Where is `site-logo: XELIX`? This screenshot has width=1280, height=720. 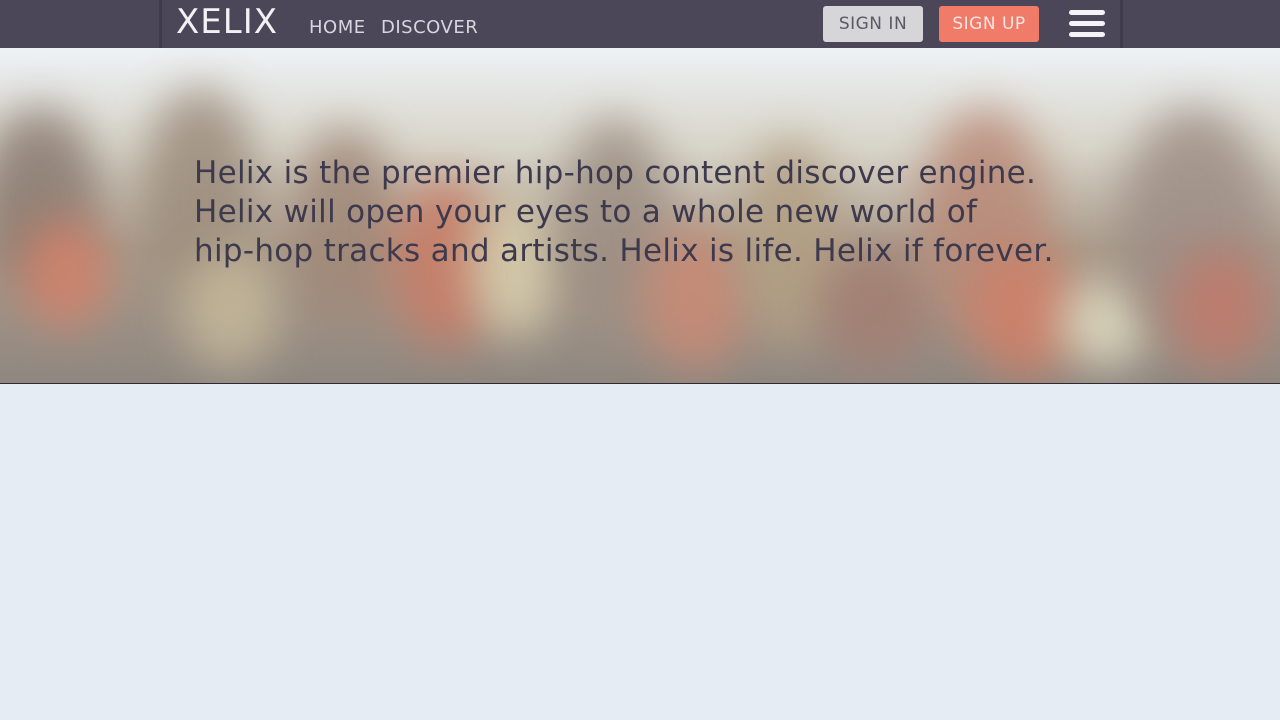 site-logo: XELIX is located at coordinates (227, 22).